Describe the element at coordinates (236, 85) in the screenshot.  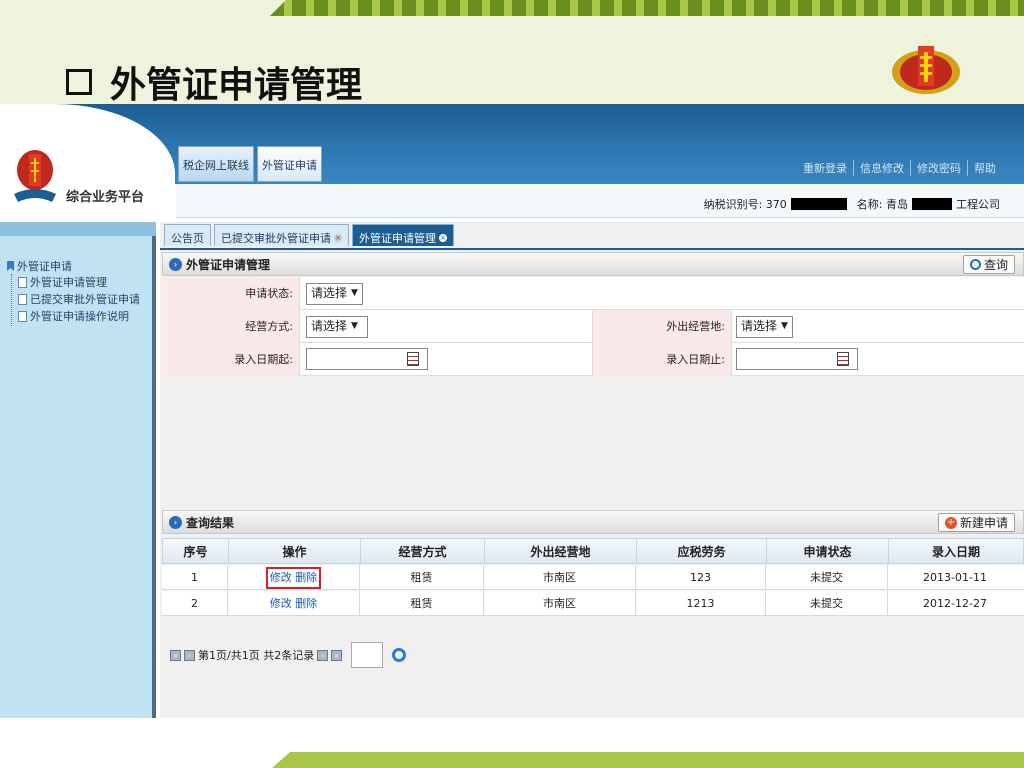
I see `slide-title-text: 外管证申请管理` at that location.